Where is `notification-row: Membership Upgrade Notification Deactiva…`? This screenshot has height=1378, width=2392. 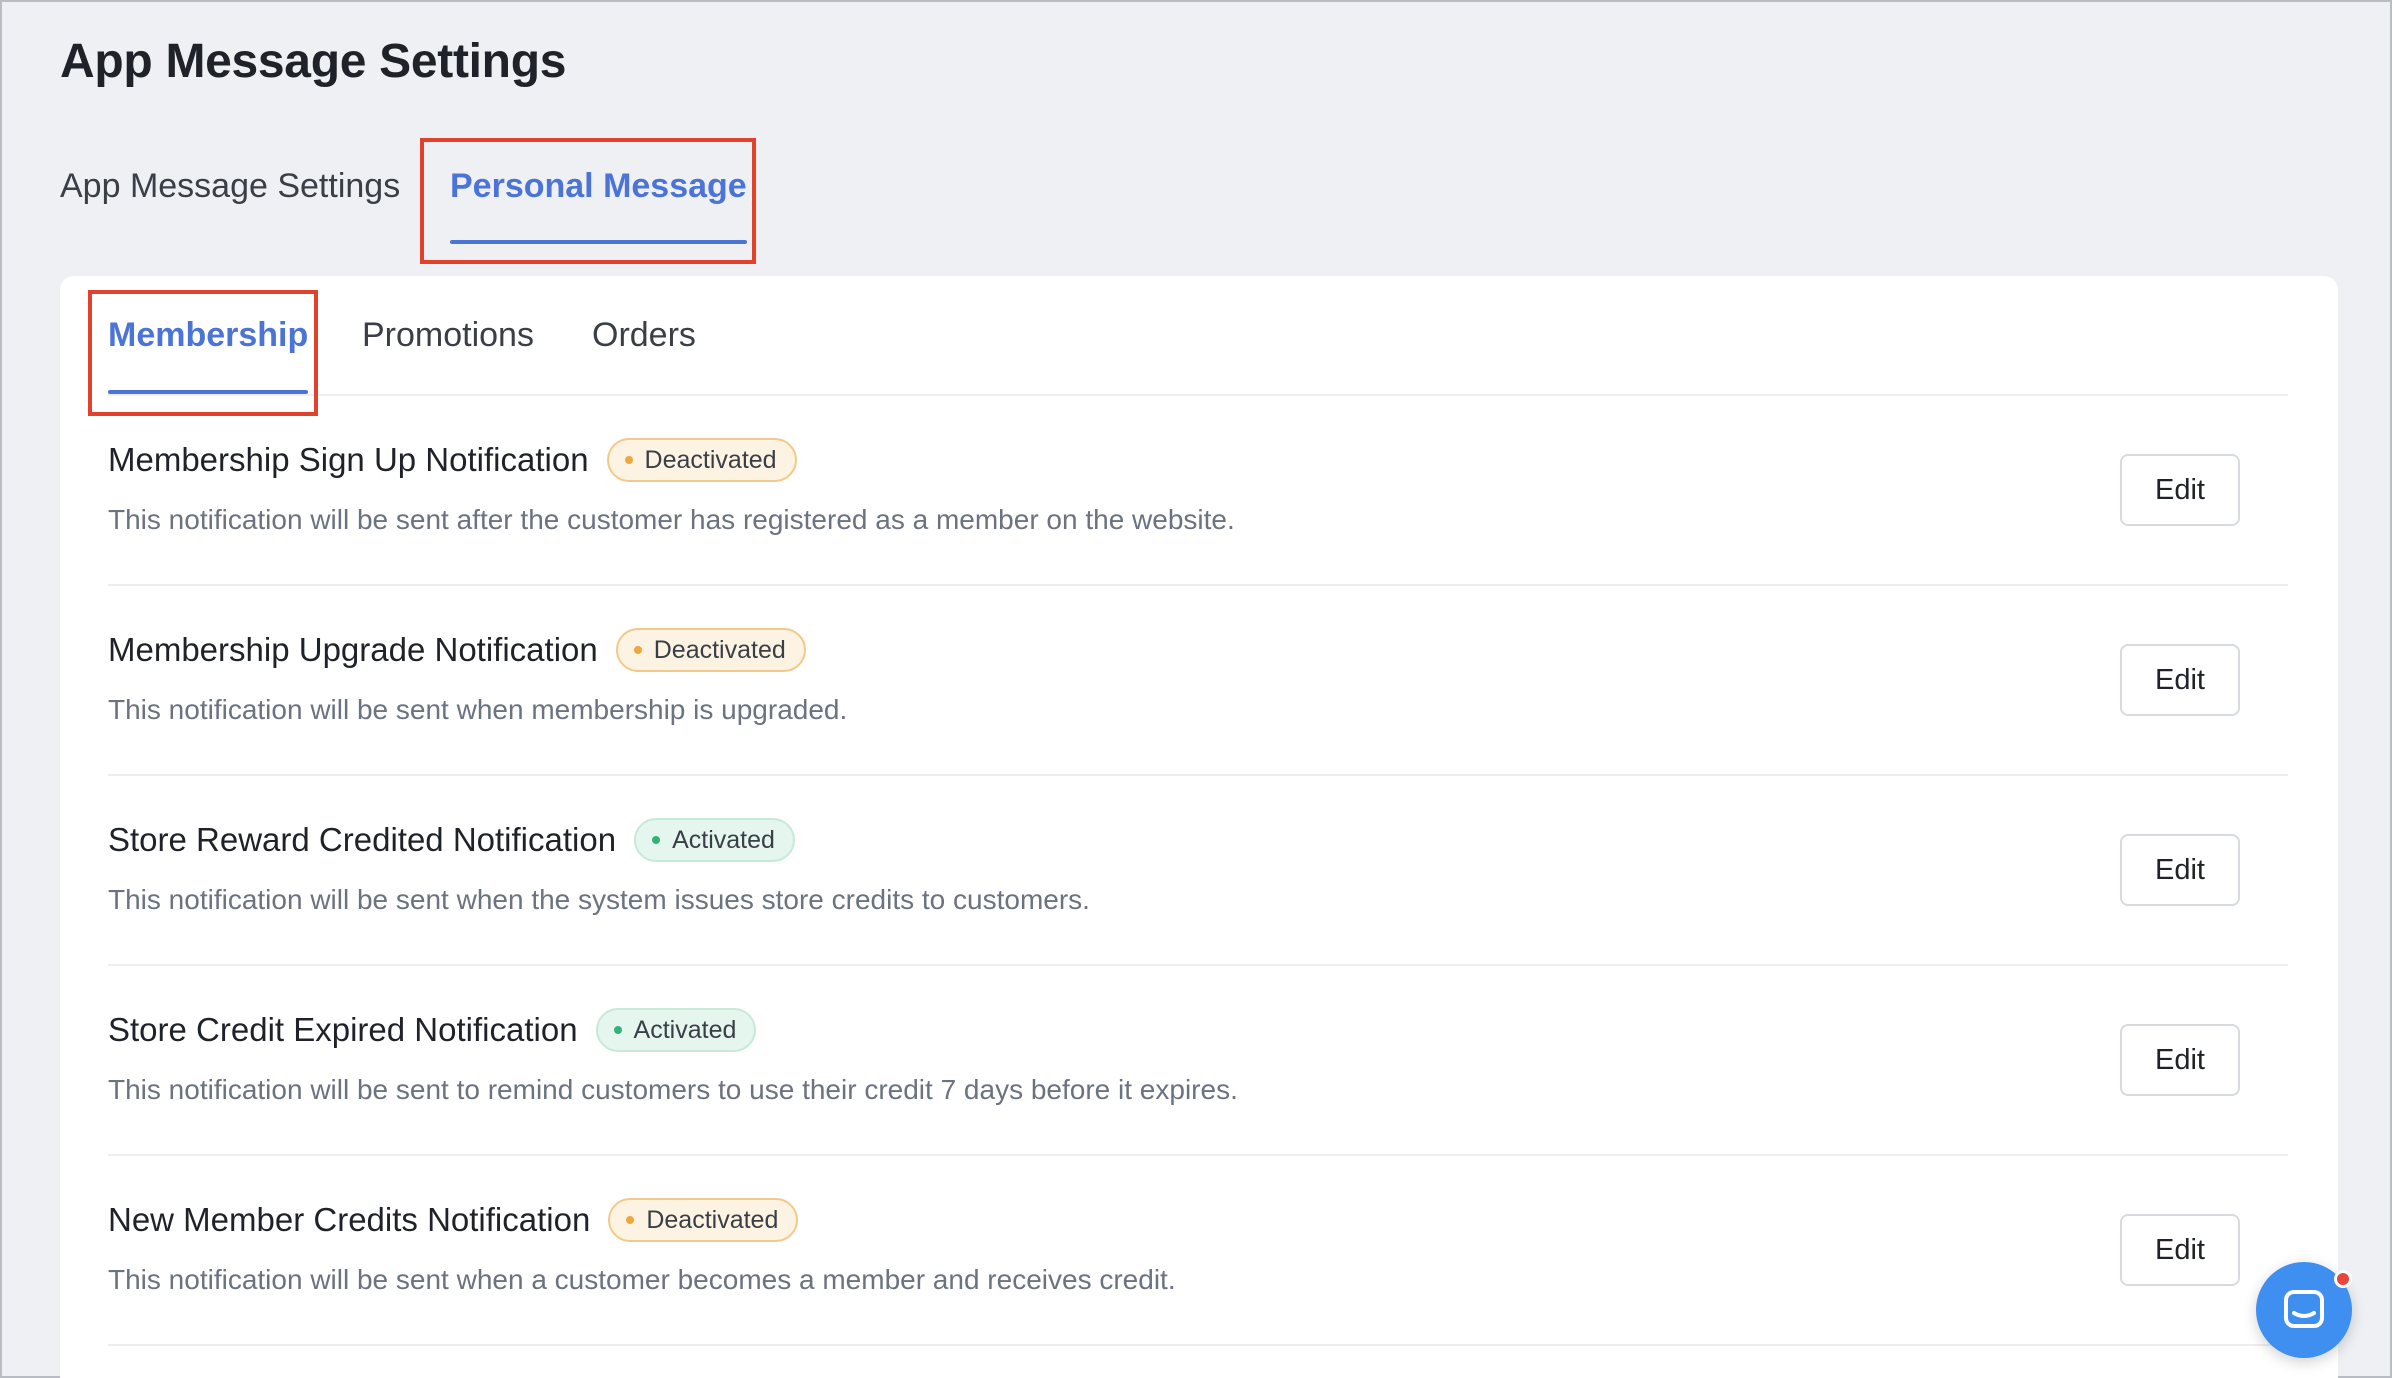 notification-row: Membership Upgrade Notification Deactiva… is located at coordinates (1198, 681).